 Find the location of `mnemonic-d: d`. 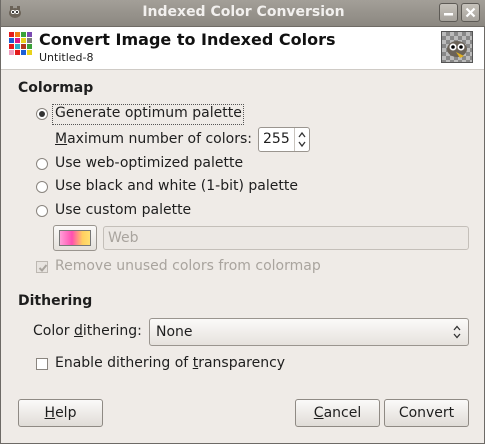

mnemonic-d: d is located at coordinates (78, 331).